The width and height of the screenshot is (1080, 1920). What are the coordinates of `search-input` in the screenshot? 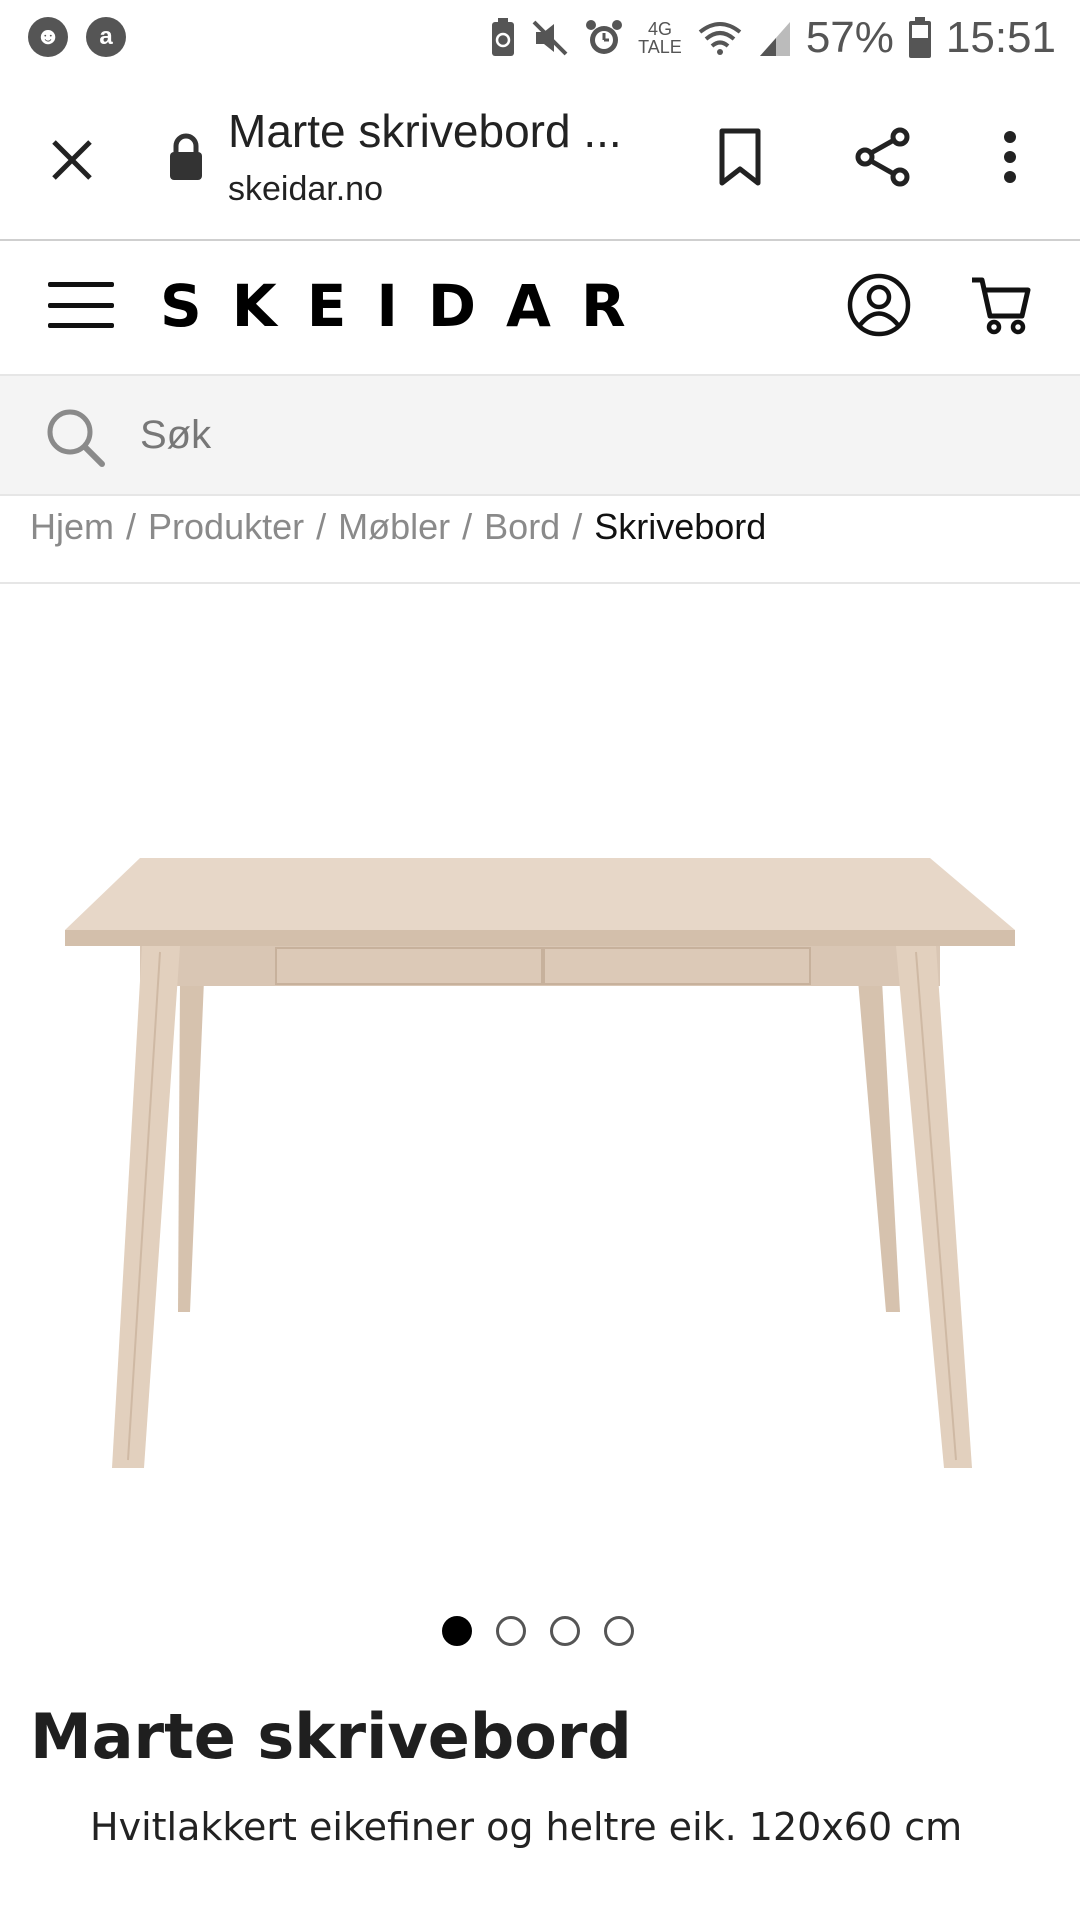 It's located at (580, 435).